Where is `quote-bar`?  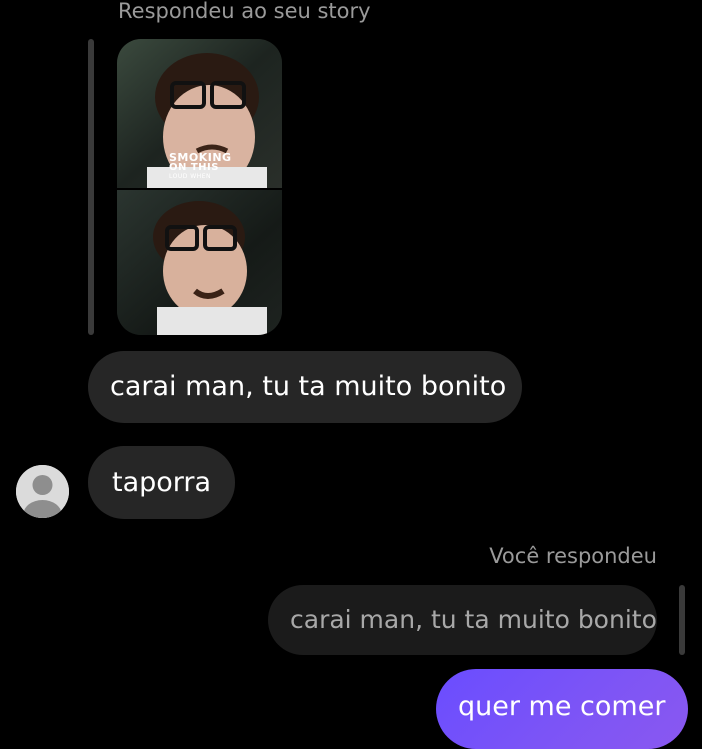 quote-bar is located at coordinates (682, 620).